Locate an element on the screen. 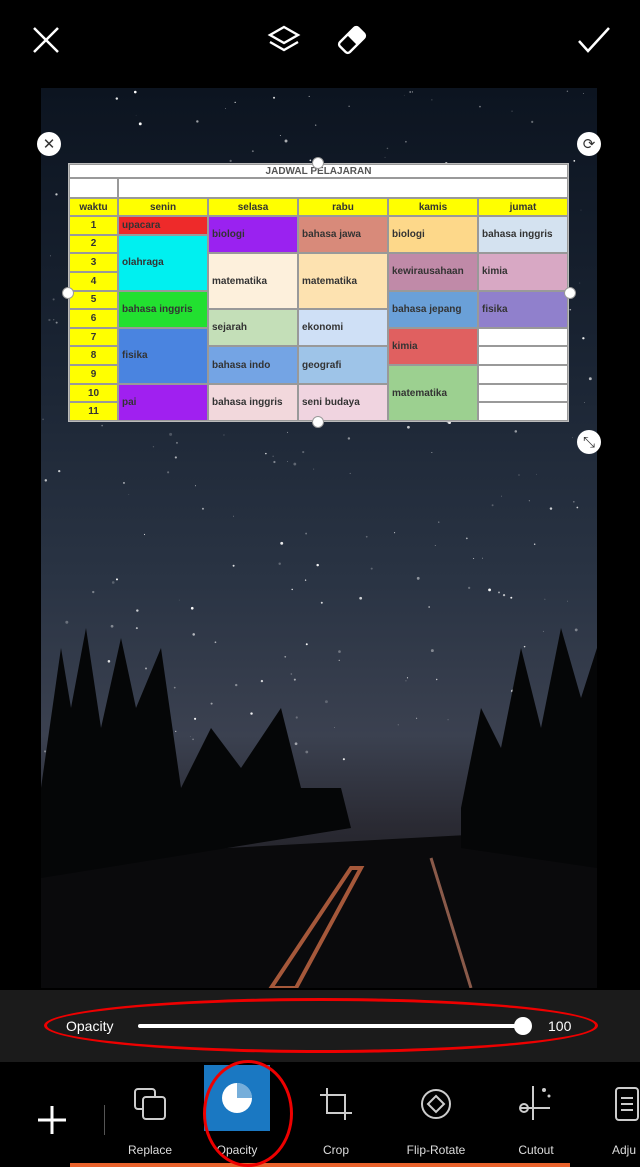 This screenshot has height=1167, width=640. resize-handle-bottom is located at coordinates (318, 422).